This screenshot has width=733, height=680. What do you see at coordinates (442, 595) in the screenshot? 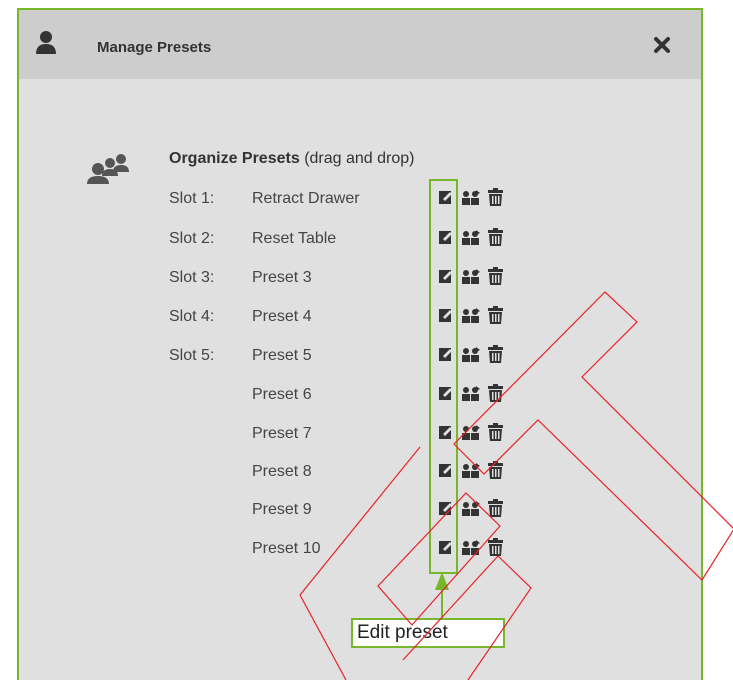
I see `callout-arrow` at bounding box center [442, 595].